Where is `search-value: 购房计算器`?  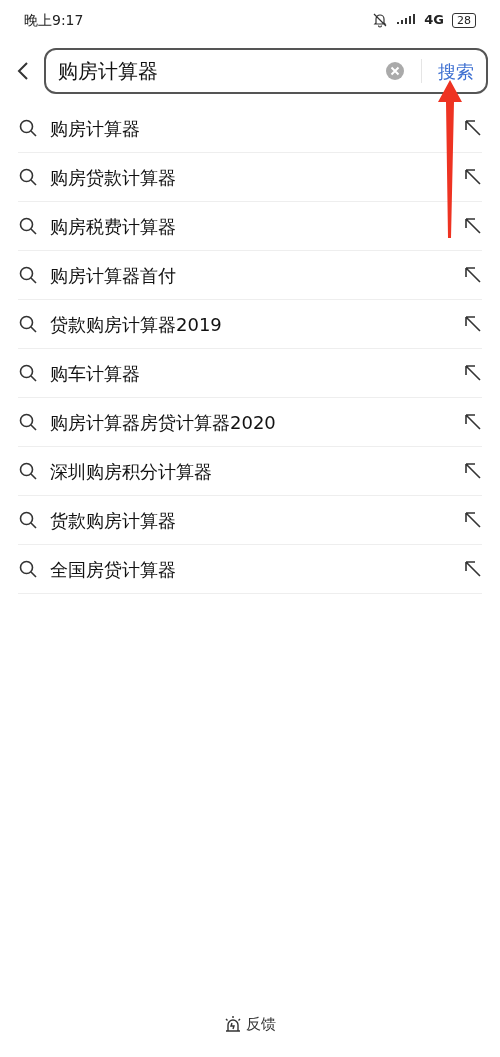
search-value: 购房计算器 is located at coordinates (108, 71).